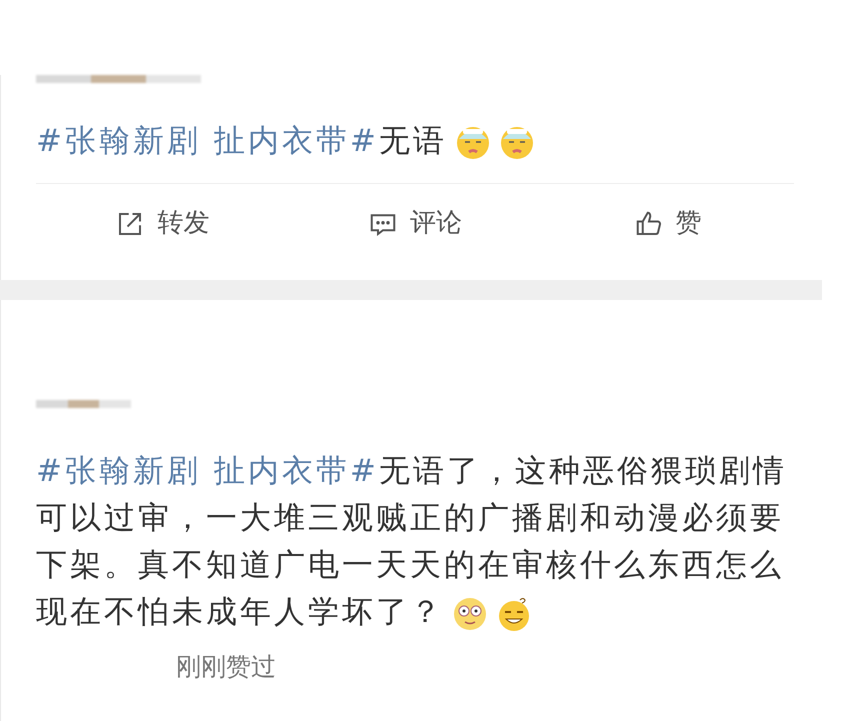  Describe the element at coordinates (429, 141) in the screenshot. I see `post-text: #张翰新剧 扯内衣带#无语` at that location.